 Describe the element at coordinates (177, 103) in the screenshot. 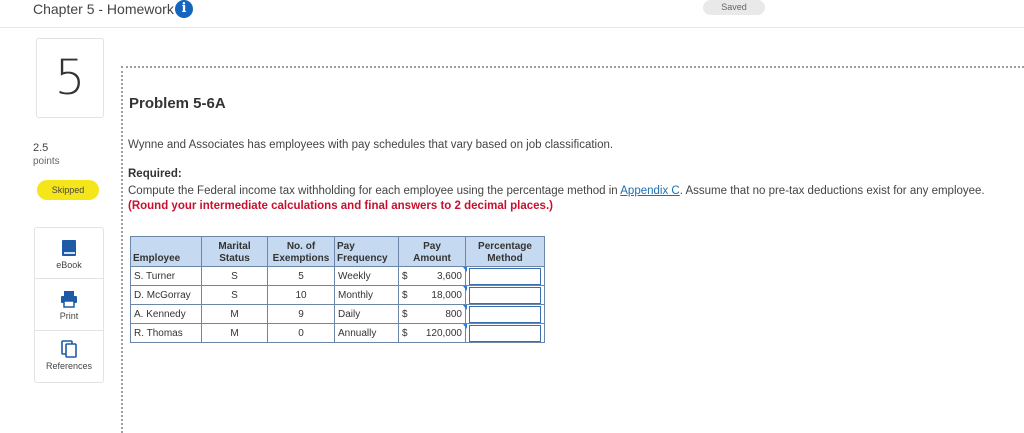

I see `problem-title: Problem 5-6A` at that location.